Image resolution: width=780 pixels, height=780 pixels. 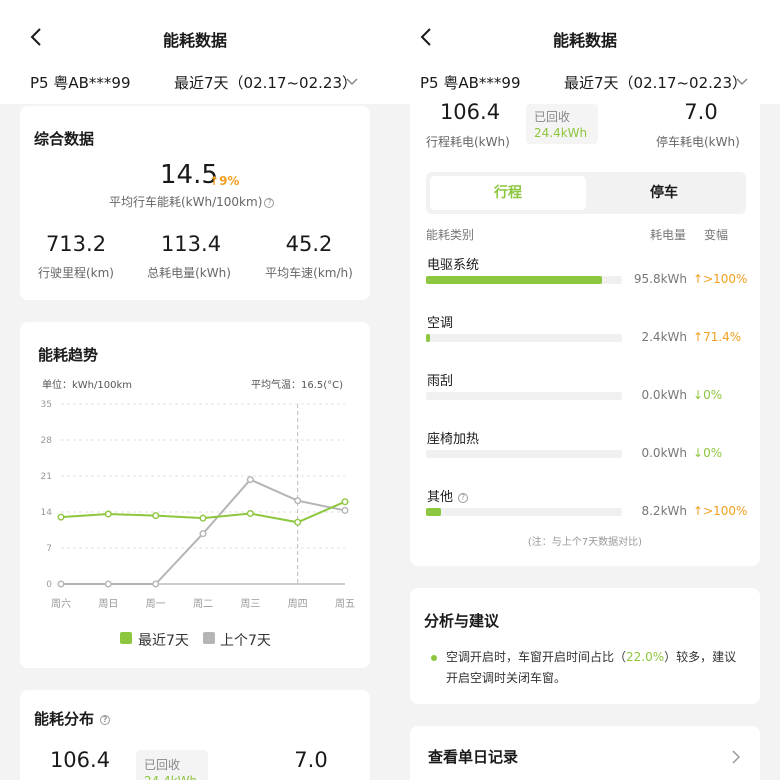 What do you see at coordinates (434, 658) in the screenshot?
I see `bullet-dot` at bounding box center [434, 658].